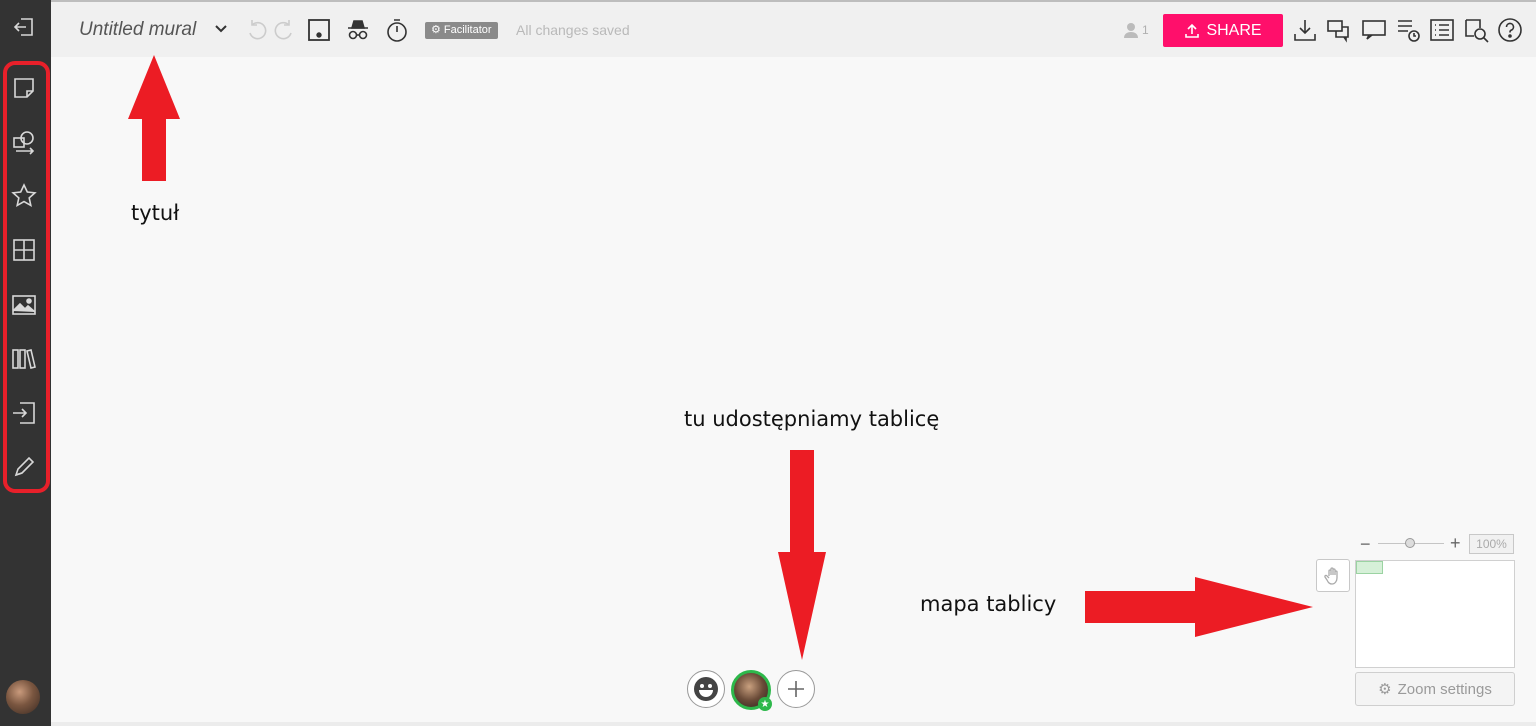  Describe the element at coordinates (23, 697) in the screenshot. I see `user-avatar` at that location.